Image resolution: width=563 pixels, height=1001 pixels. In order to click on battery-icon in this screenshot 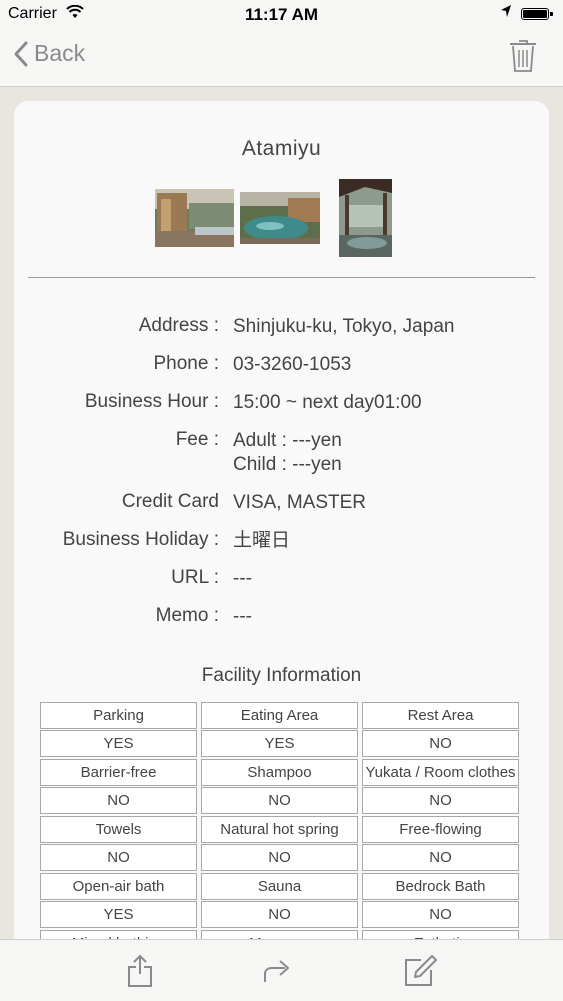, I will do `click(537, 14)`.